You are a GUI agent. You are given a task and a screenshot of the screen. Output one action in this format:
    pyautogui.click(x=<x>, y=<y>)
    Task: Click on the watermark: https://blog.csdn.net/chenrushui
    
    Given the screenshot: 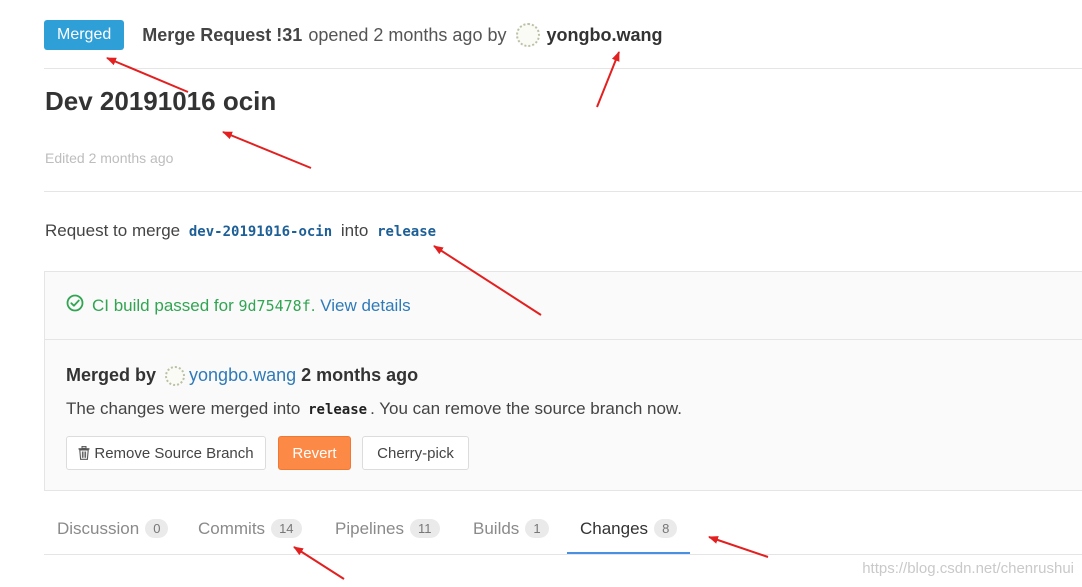 What is the action you would take?
    pyautogui.click(x=968, y=568)
    